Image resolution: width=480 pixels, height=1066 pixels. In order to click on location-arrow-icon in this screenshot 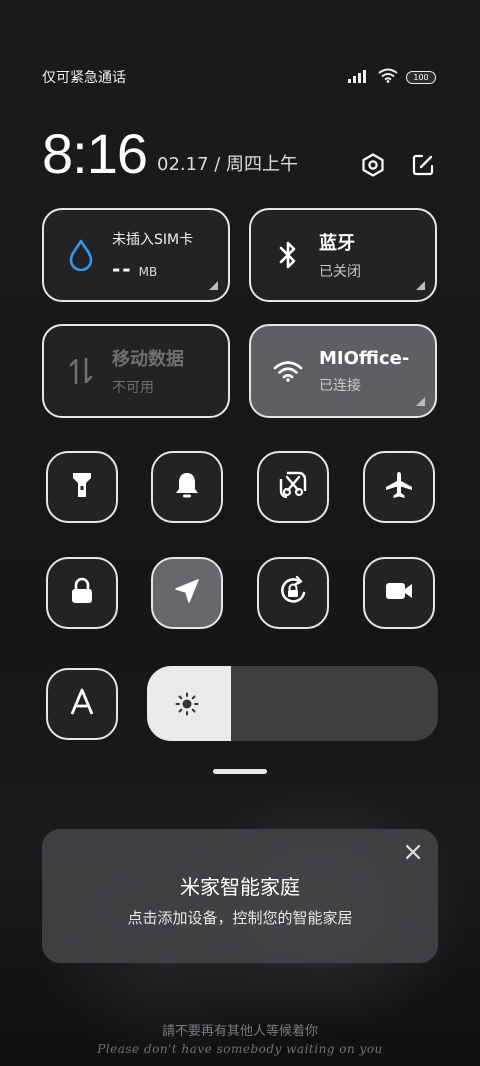, I will do `click(187, 593)`.